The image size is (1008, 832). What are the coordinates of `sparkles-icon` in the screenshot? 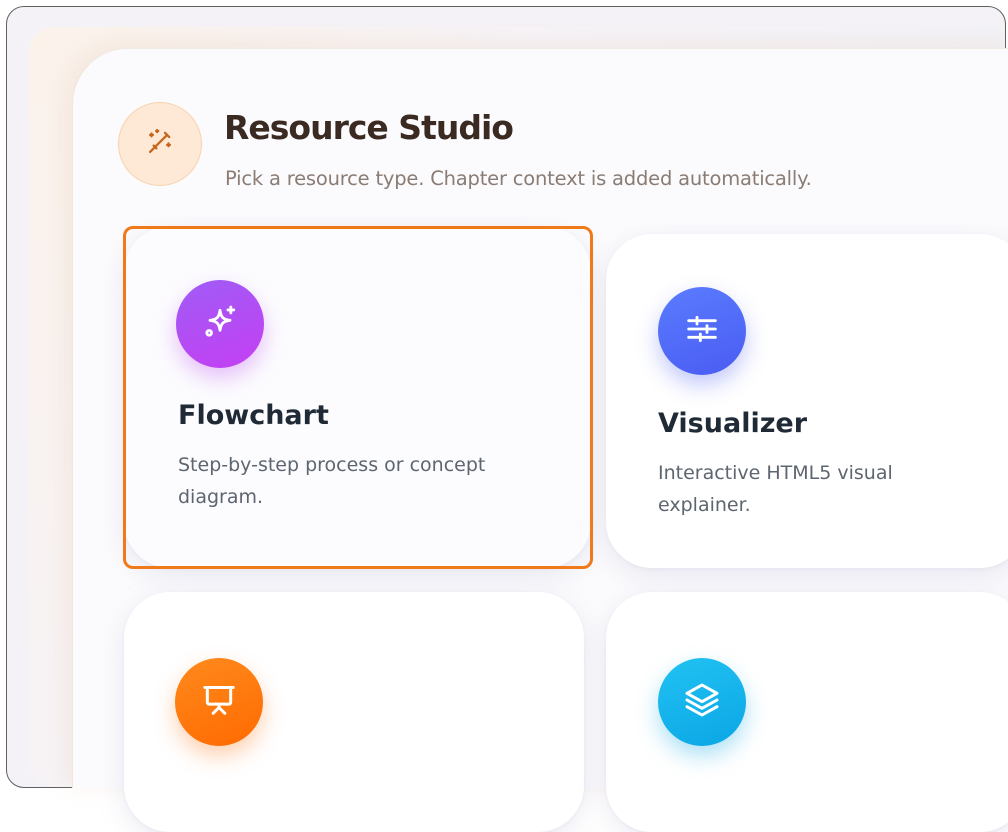 It's located at (220, 324).